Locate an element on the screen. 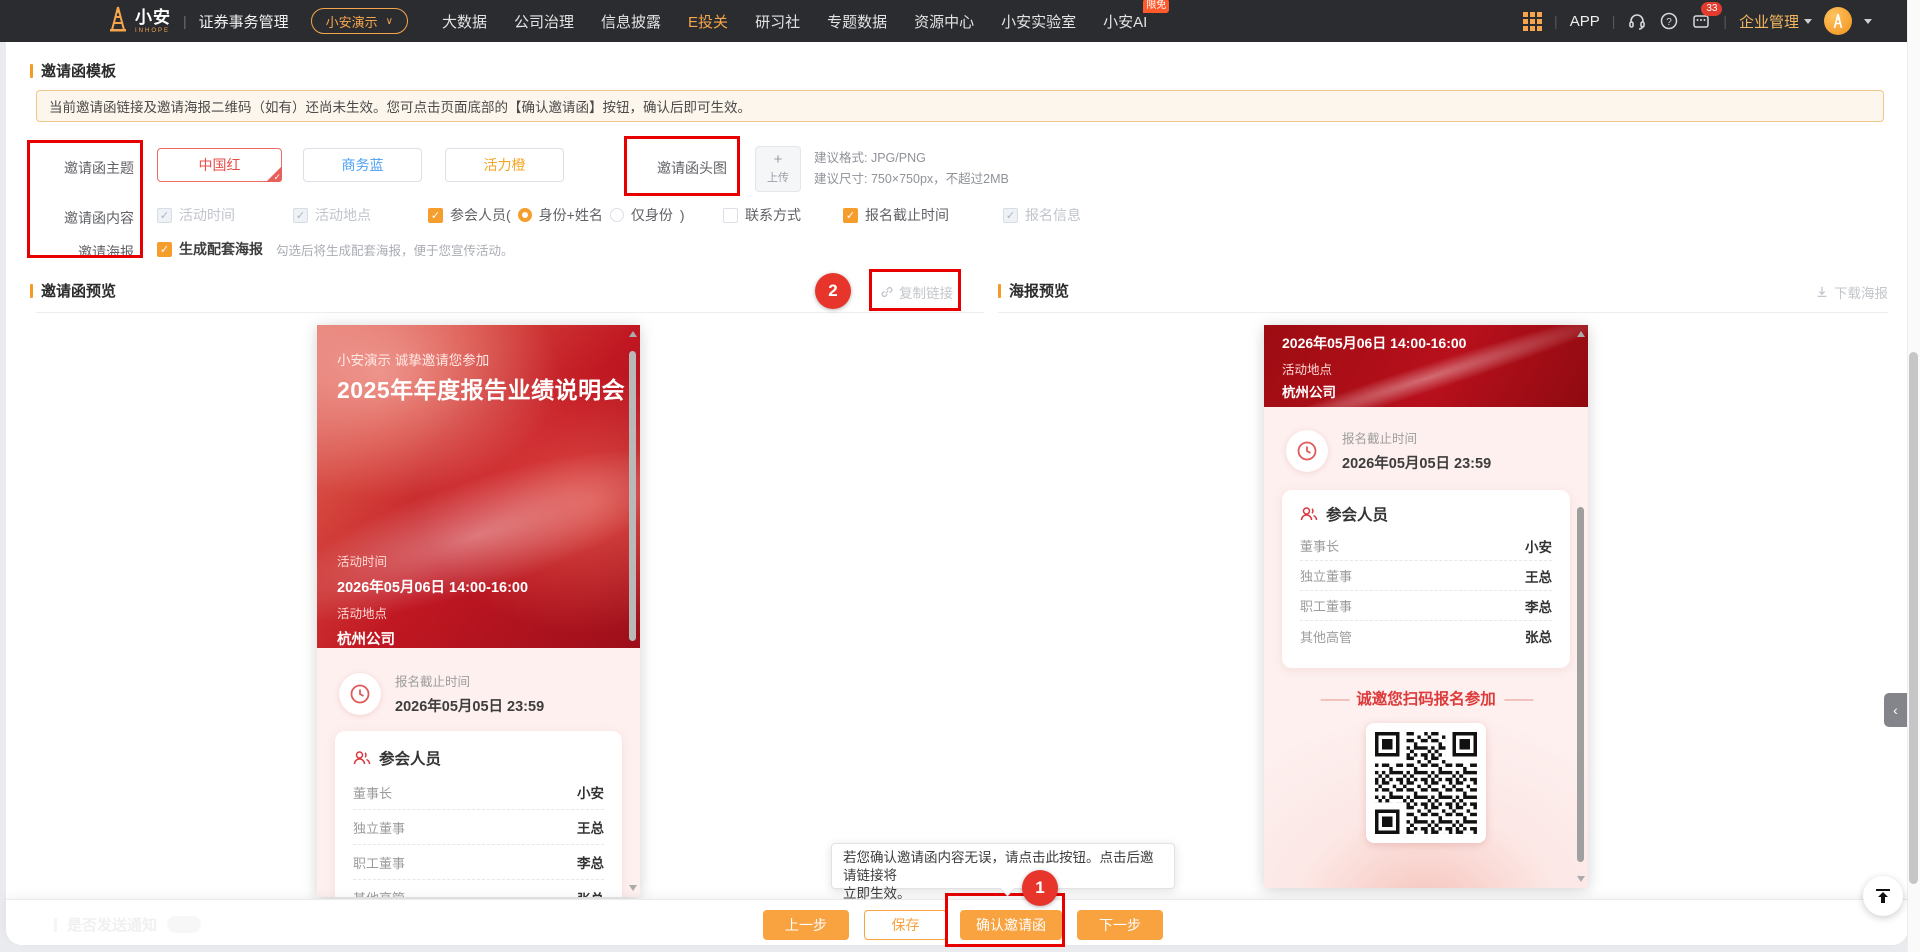  invitation-preview-title: 邀请函预览 is located at coordinates (73, 290).